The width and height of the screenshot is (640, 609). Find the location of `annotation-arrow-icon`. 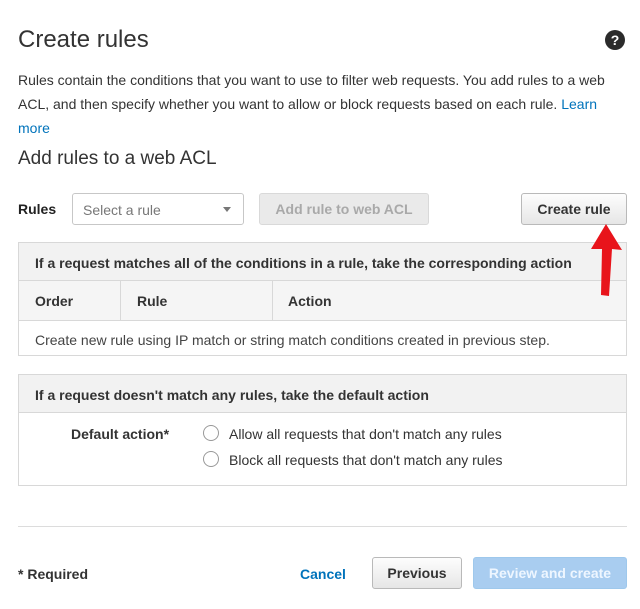

annotation-arrow-icon is located at coordinates (606, 260).